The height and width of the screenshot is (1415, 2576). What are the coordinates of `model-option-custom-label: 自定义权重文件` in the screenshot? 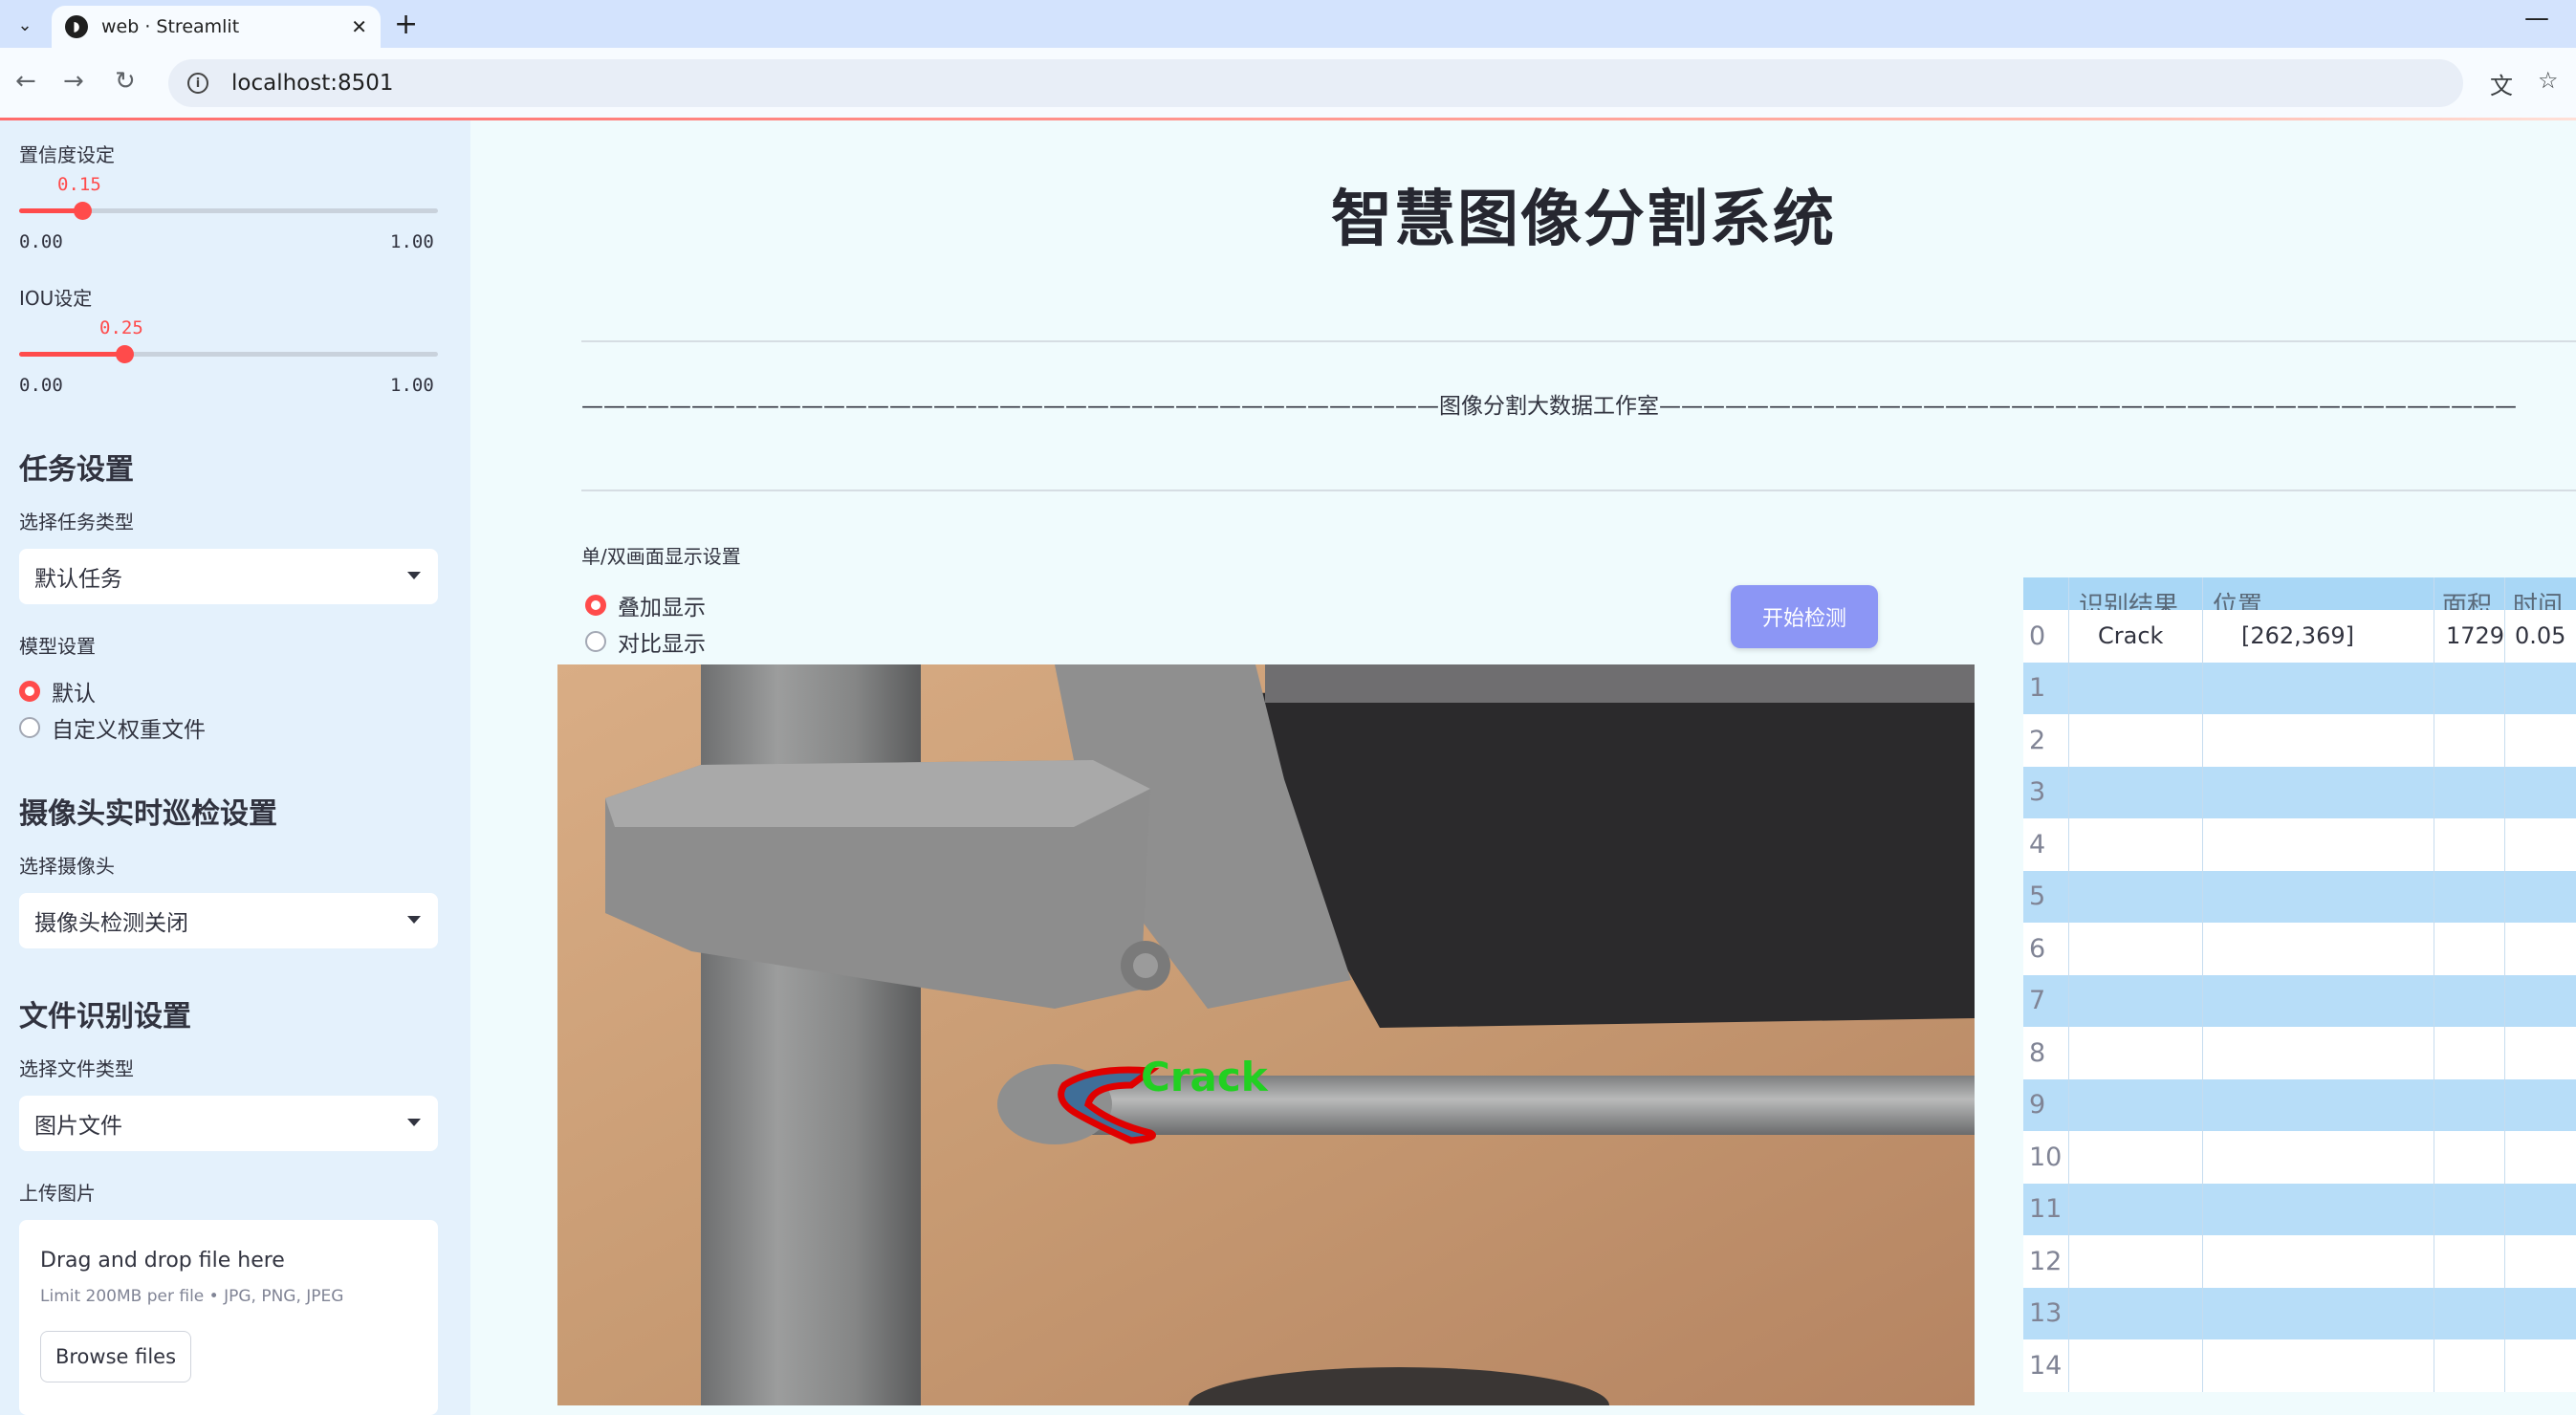 It's located at (129, 731).